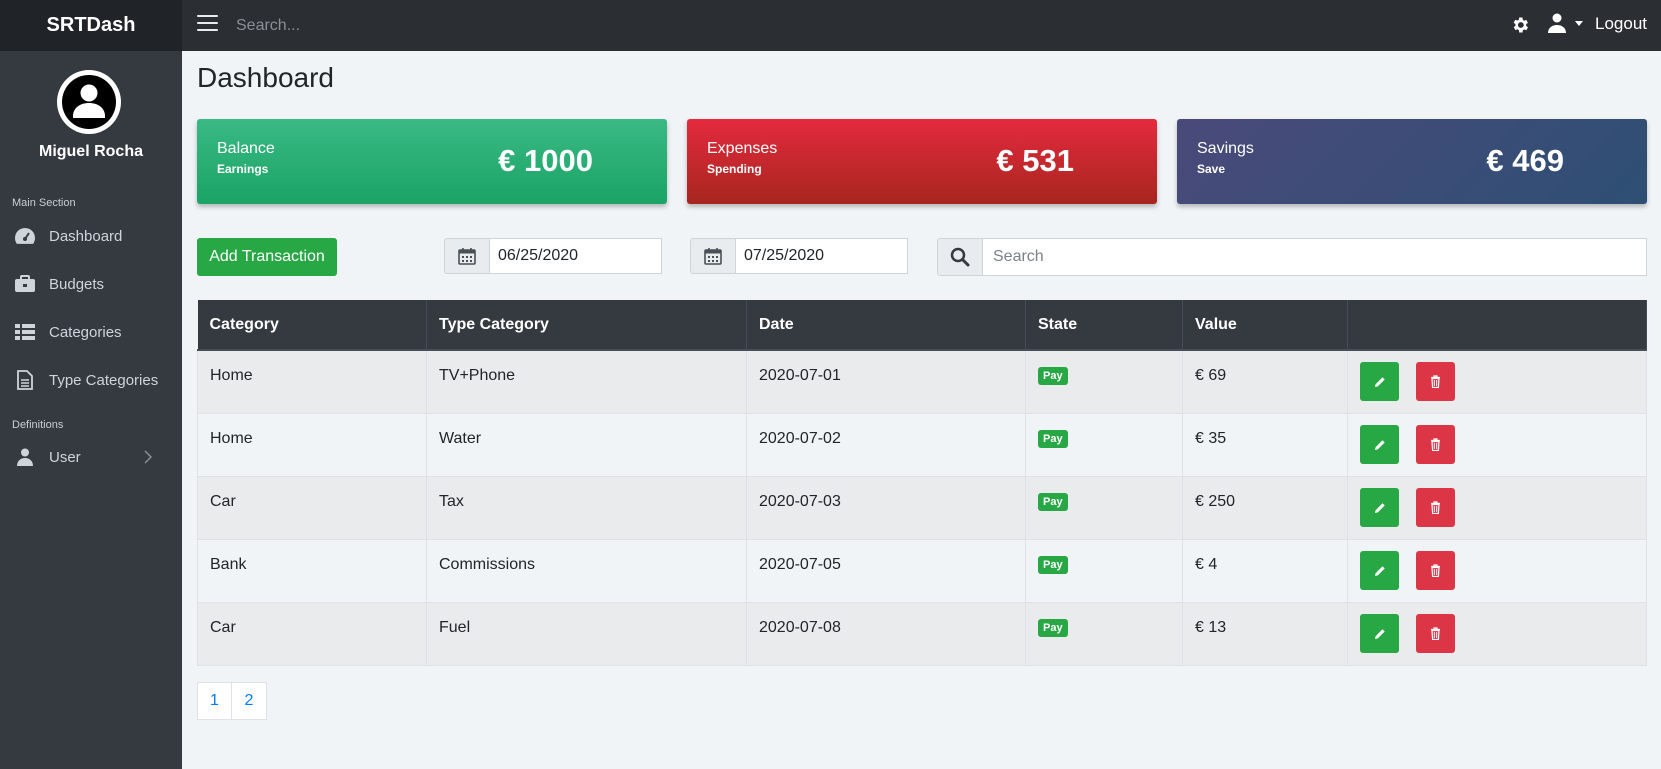  I want to click on cell-value: € 4, so click(1206, 564).